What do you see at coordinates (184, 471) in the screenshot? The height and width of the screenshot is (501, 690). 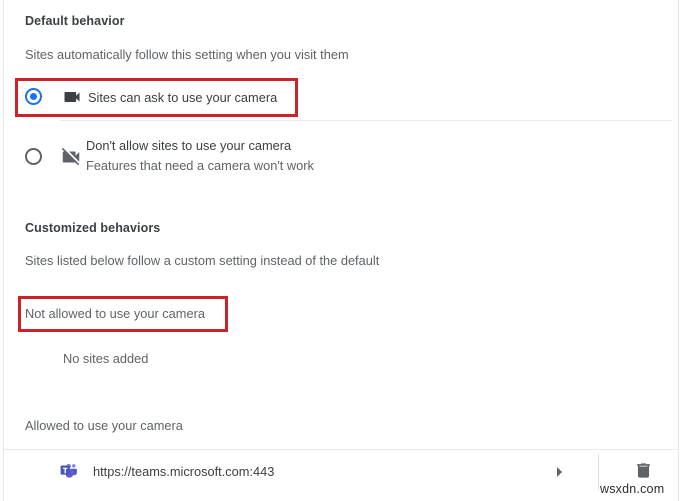 I see `site-url-teams: https://teams.microsoft.com:443` at bounding box center [184, 471].